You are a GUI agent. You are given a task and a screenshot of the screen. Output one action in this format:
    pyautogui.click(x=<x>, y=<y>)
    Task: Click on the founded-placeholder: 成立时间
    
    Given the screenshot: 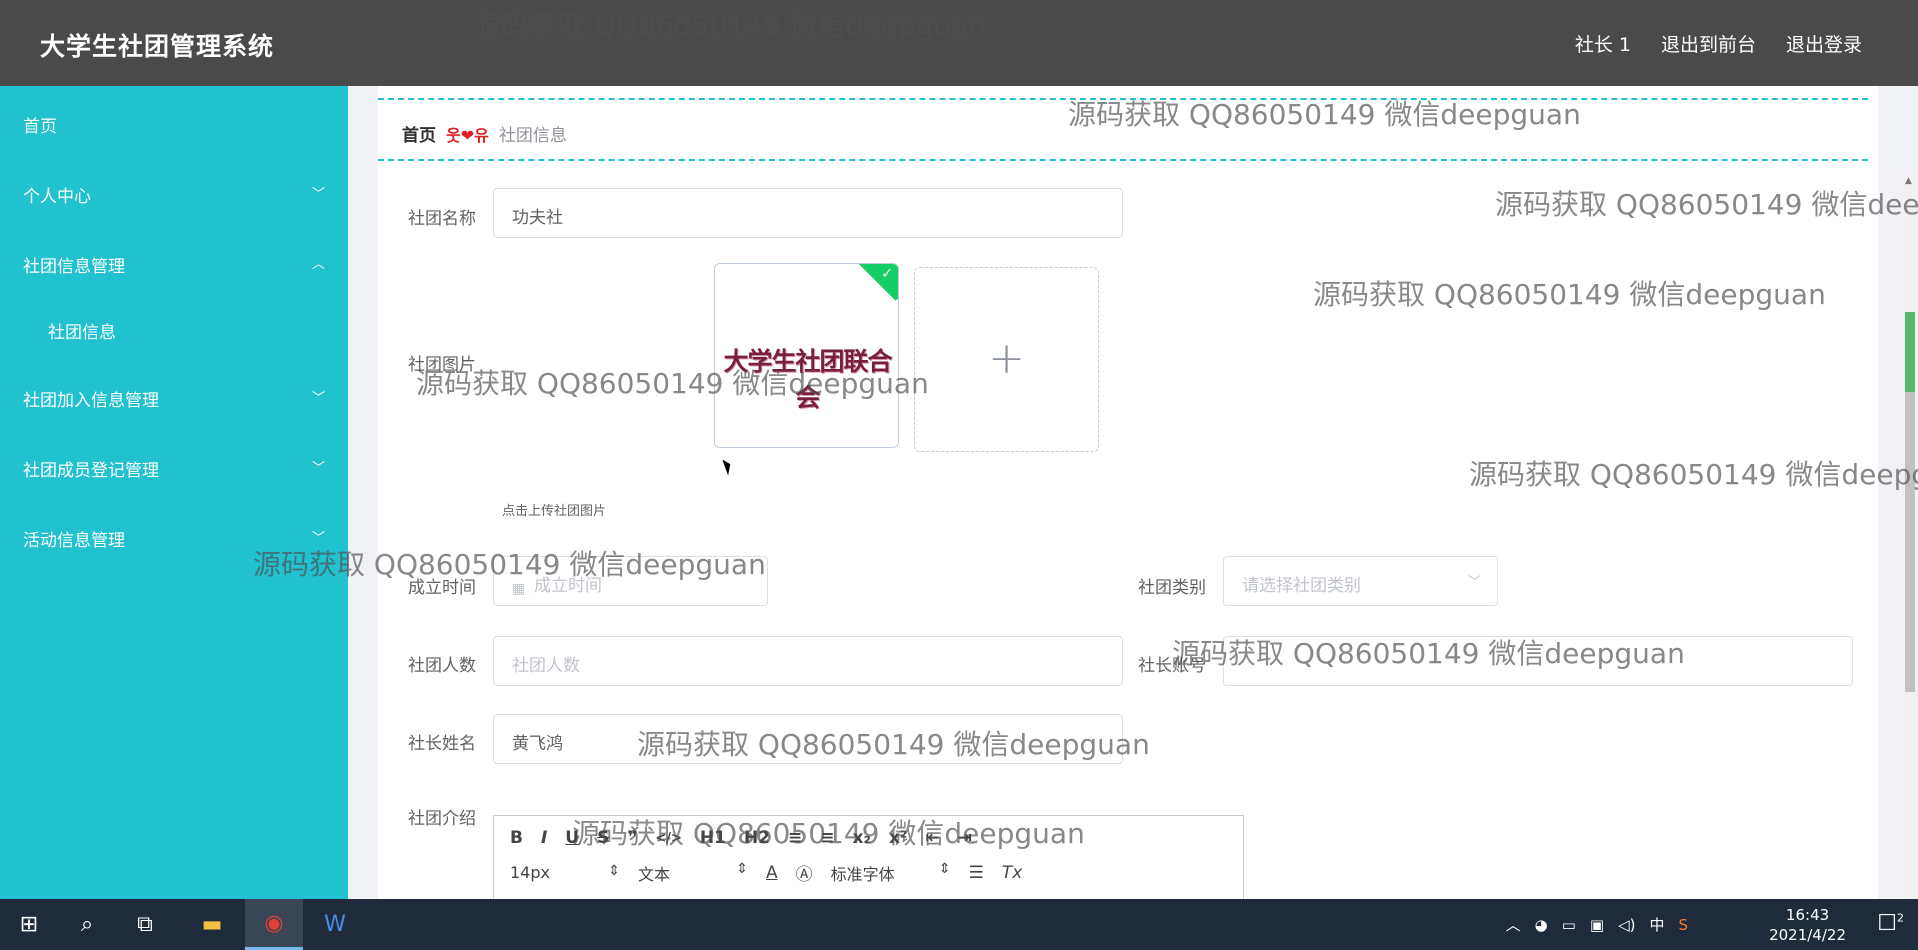 What is the action you would take?
    pyautogui.click(x=568, y=586)
    